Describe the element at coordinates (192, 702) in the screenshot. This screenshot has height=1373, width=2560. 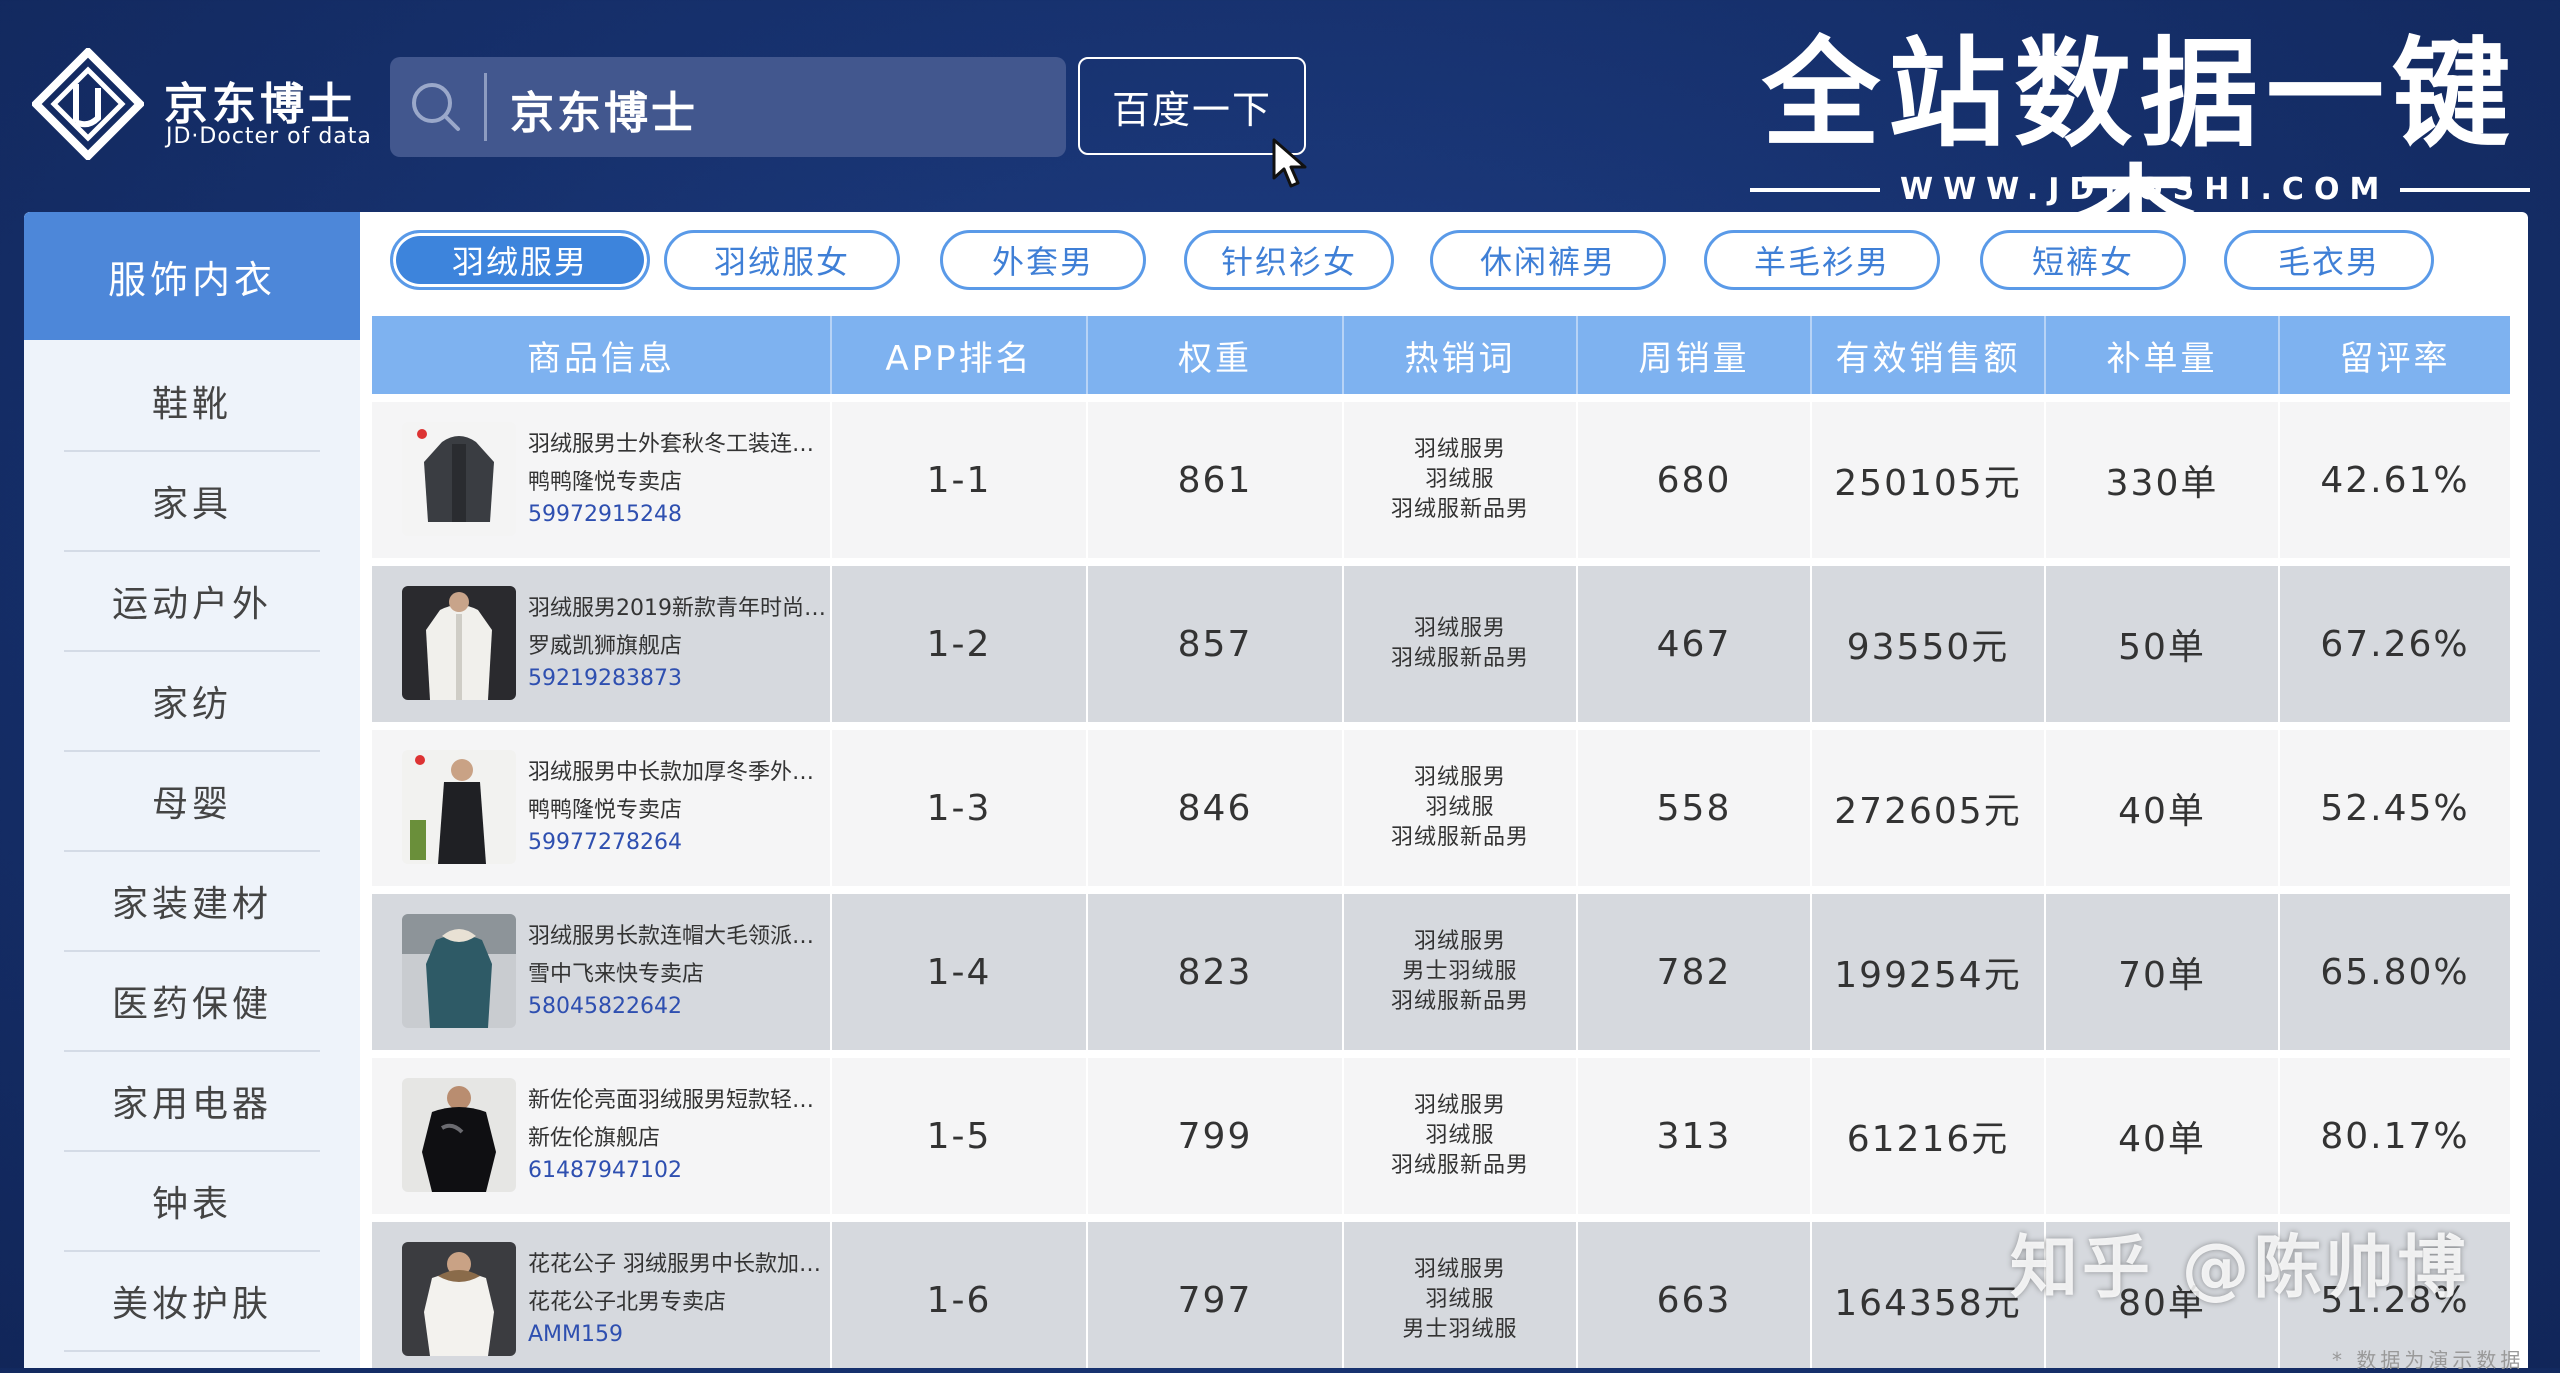
I see `sidebar-item: 家纺` at that location.